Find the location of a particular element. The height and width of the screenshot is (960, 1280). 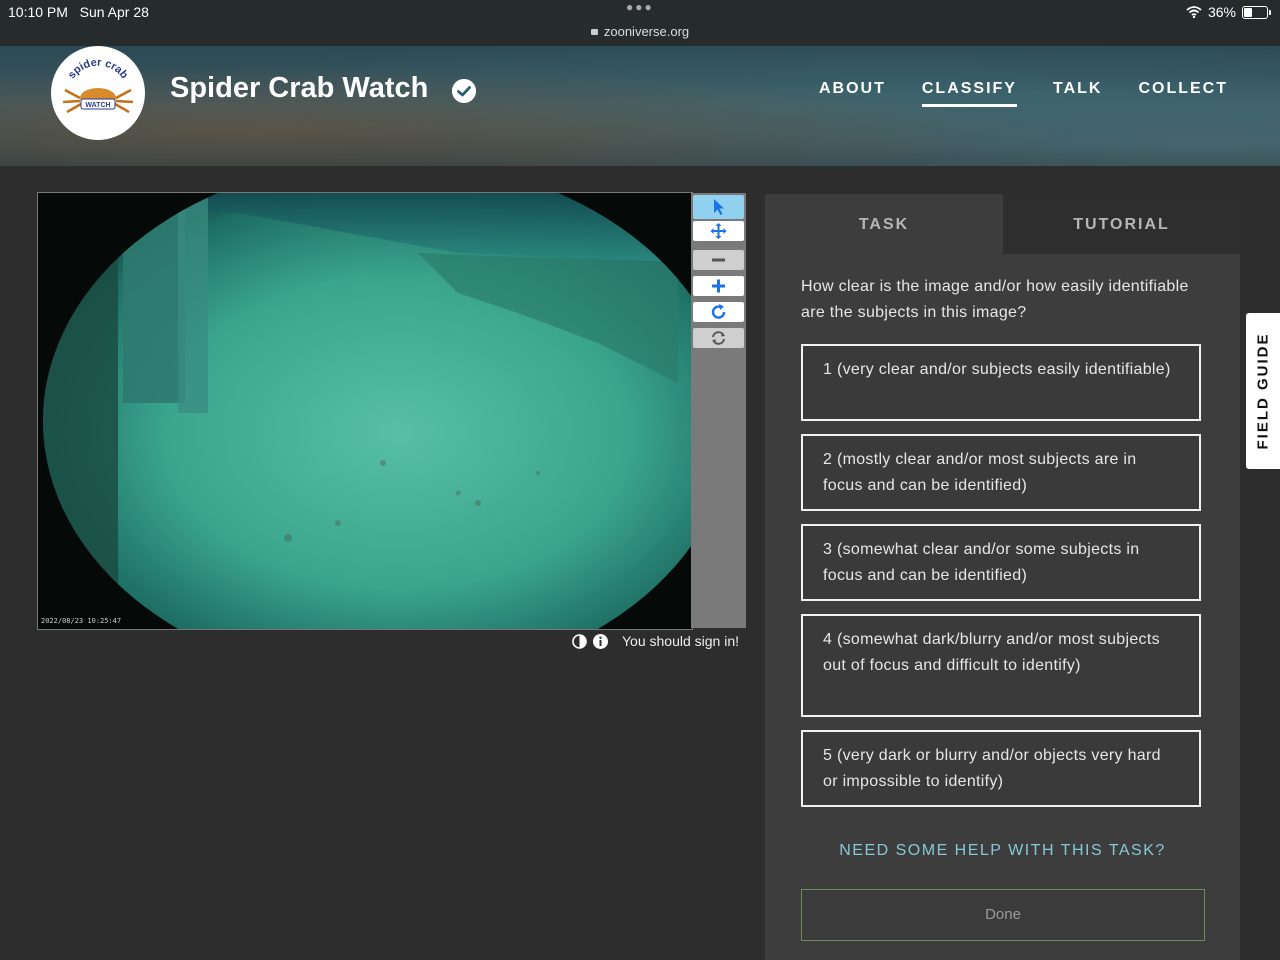

info-icon is located at coordinates (600, 641).